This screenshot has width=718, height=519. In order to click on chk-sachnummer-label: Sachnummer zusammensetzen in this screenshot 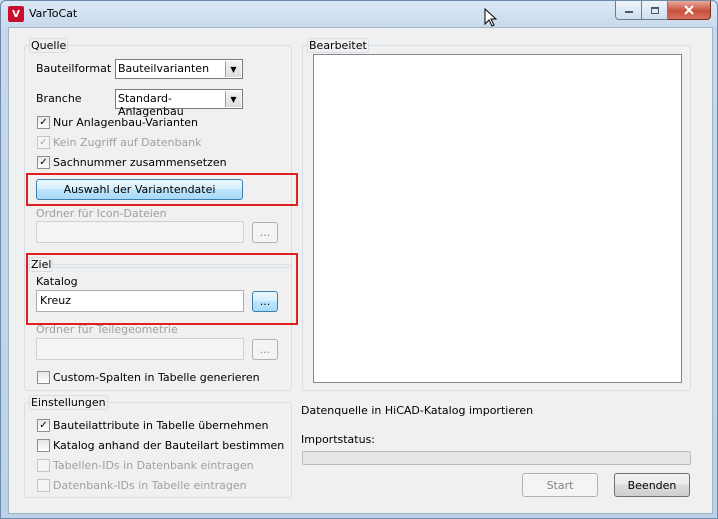, I will do `click(140, 162)`.